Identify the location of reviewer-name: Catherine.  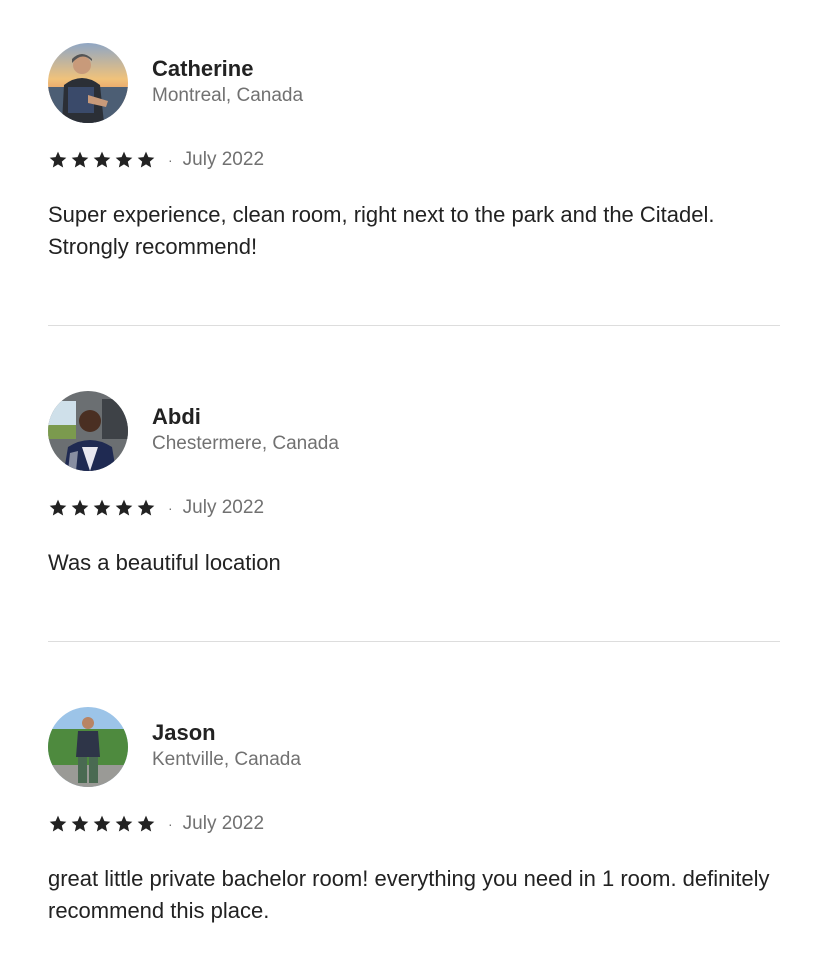
(203, 68).